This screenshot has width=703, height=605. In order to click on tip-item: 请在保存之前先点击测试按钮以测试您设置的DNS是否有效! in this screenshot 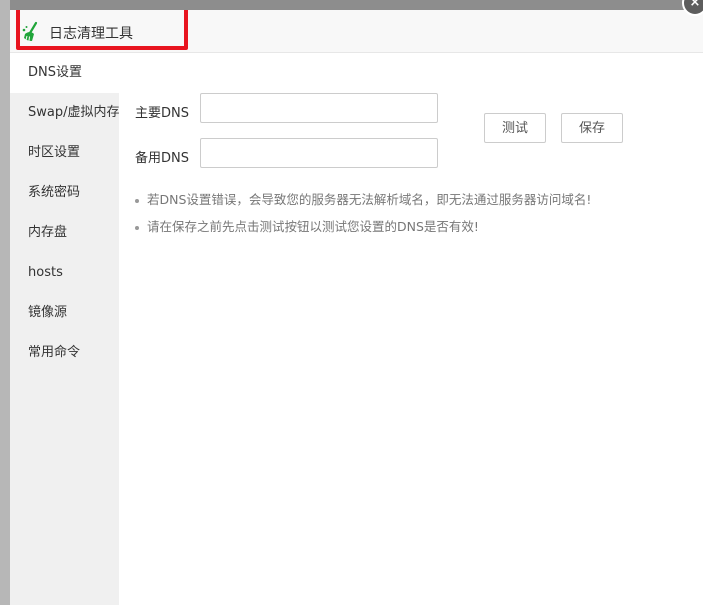, I will do `click(363, 227)`.